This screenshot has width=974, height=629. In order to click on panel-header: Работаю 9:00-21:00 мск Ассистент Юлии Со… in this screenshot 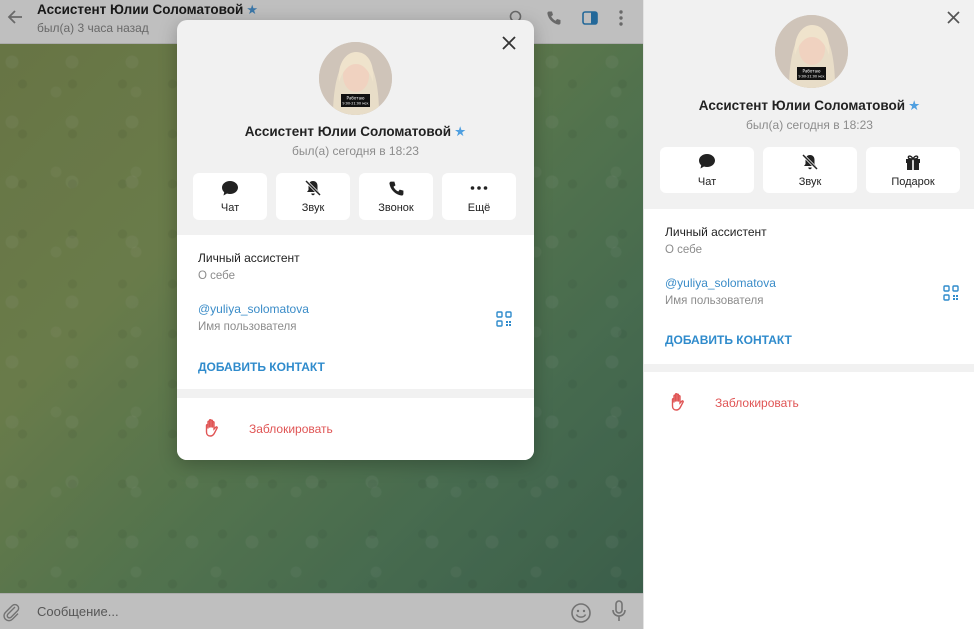, I will do `click(809, 104)`.